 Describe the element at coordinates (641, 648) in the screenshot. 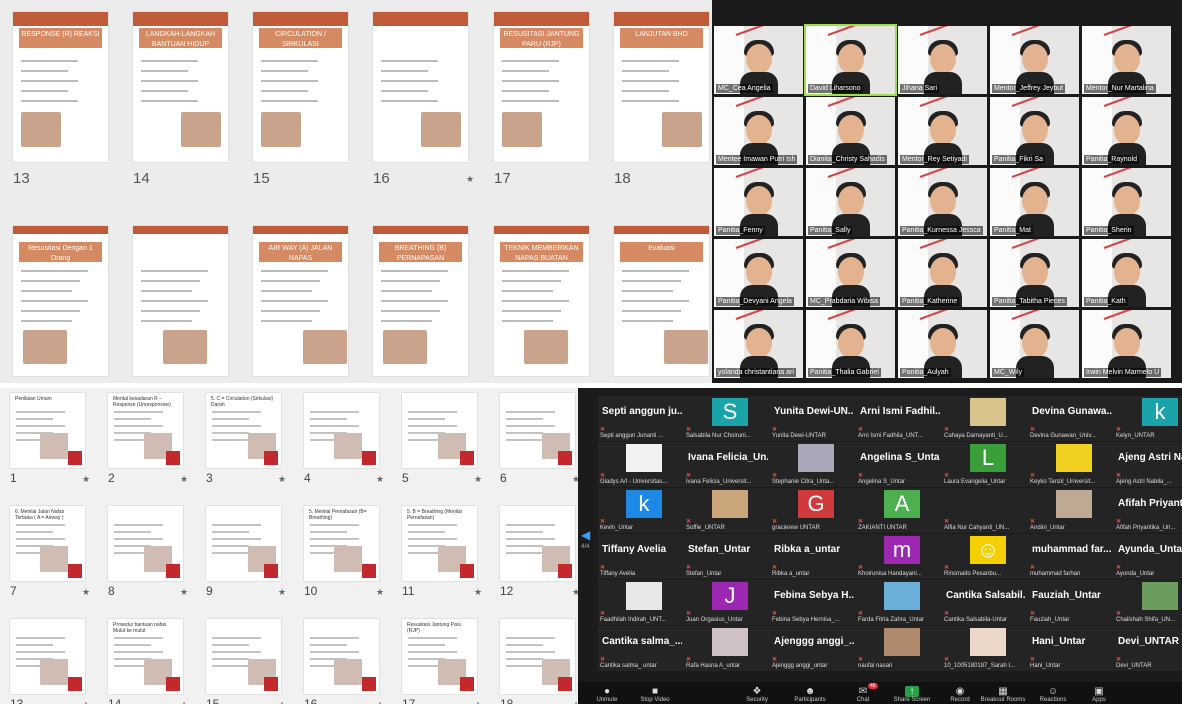

I see `participant-tile: Cantika salma_... ✖ Cantika salma_ untar` at that location.